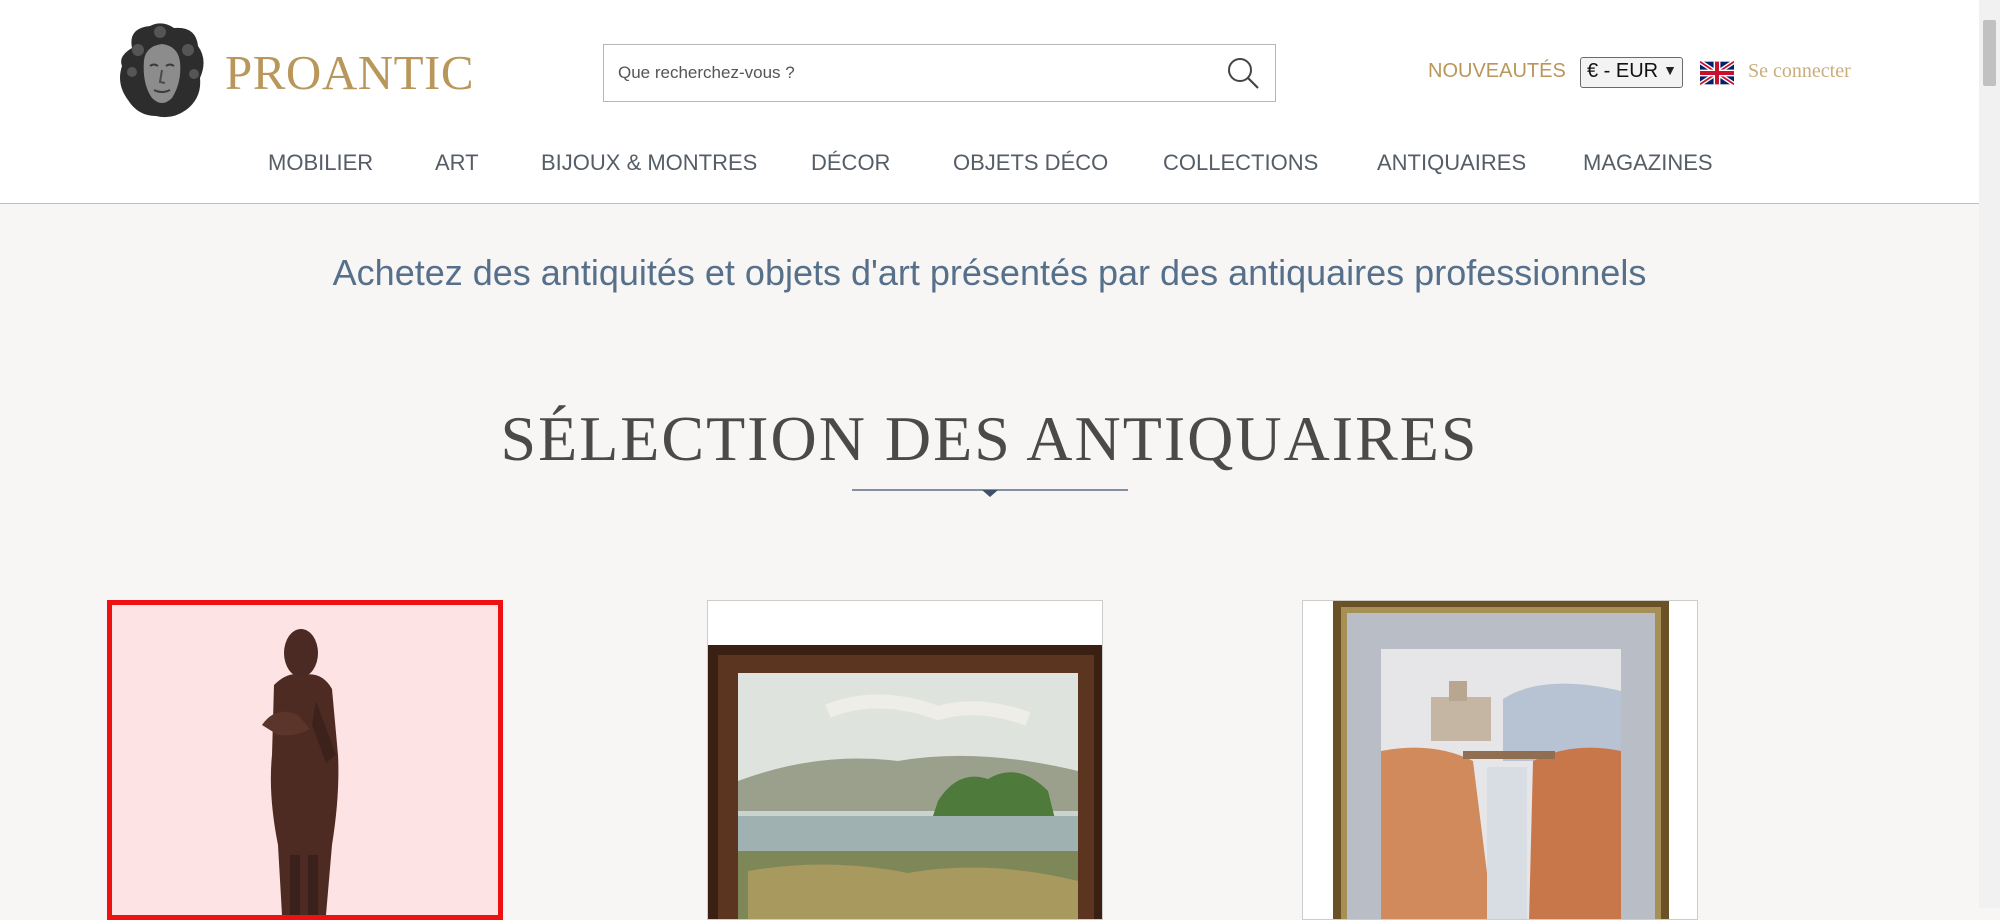  I want to click on nav-item-bijoux-montres: BIJOUX & MONTRES, so click(649, 163).